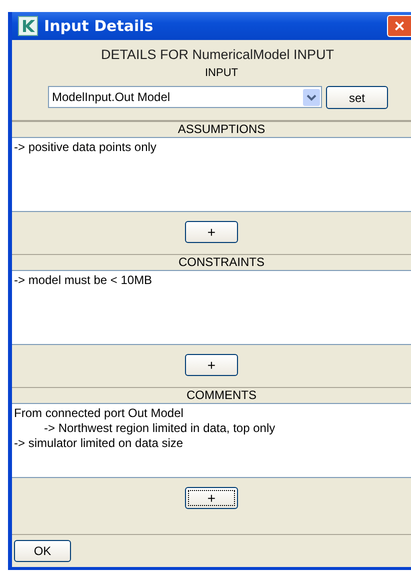  I want to click on ok-button: OK, so click(42, 551).